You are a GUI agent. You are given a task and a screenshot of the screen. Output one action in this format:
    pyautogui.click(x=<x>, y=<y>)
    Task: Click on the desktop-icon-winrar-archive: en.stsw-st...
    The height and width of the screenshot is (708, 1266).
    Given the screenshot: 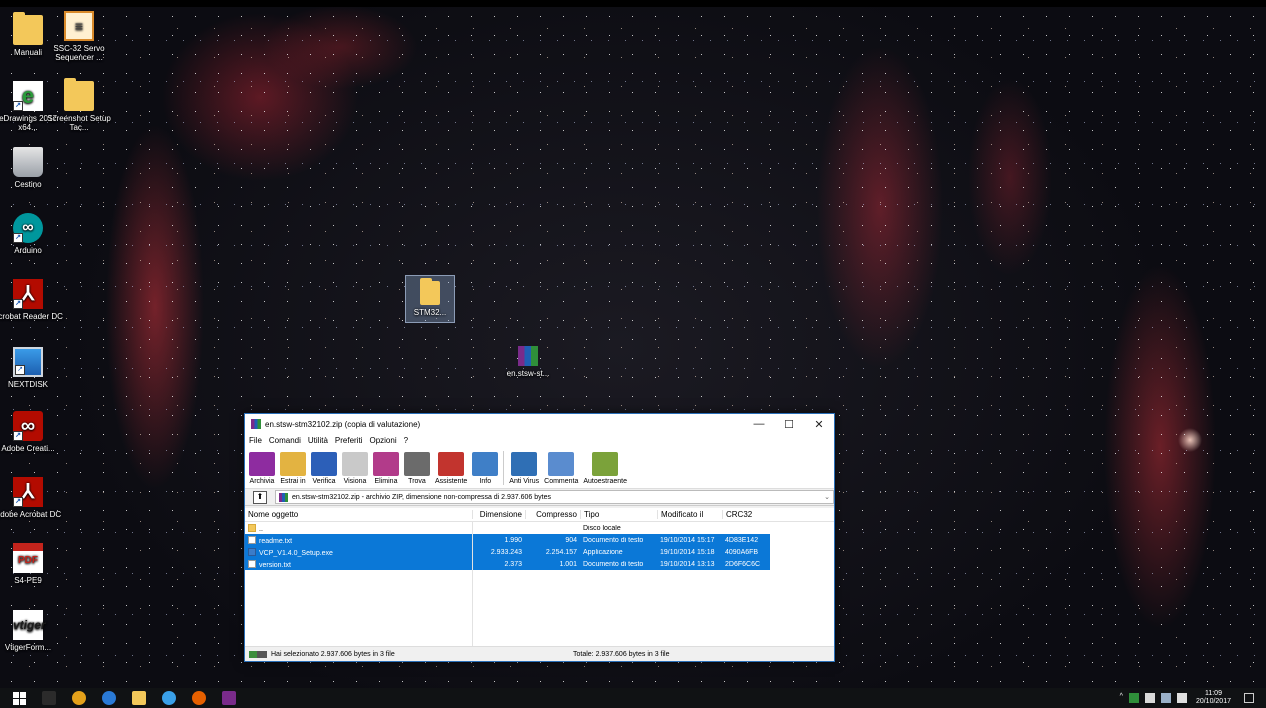 What is the action you would take?
    pyautogui.click(x=528, y=362)
    